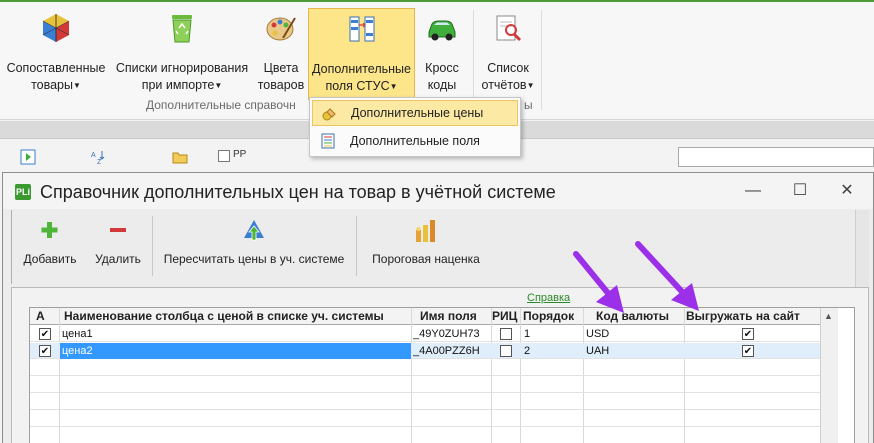 The width and height of the screenshot is (874, 443). What do you see at coordinates (118, 259) in the screenshot?
I see `delete-button-label: Удалить` at bounding box center [118, 259].